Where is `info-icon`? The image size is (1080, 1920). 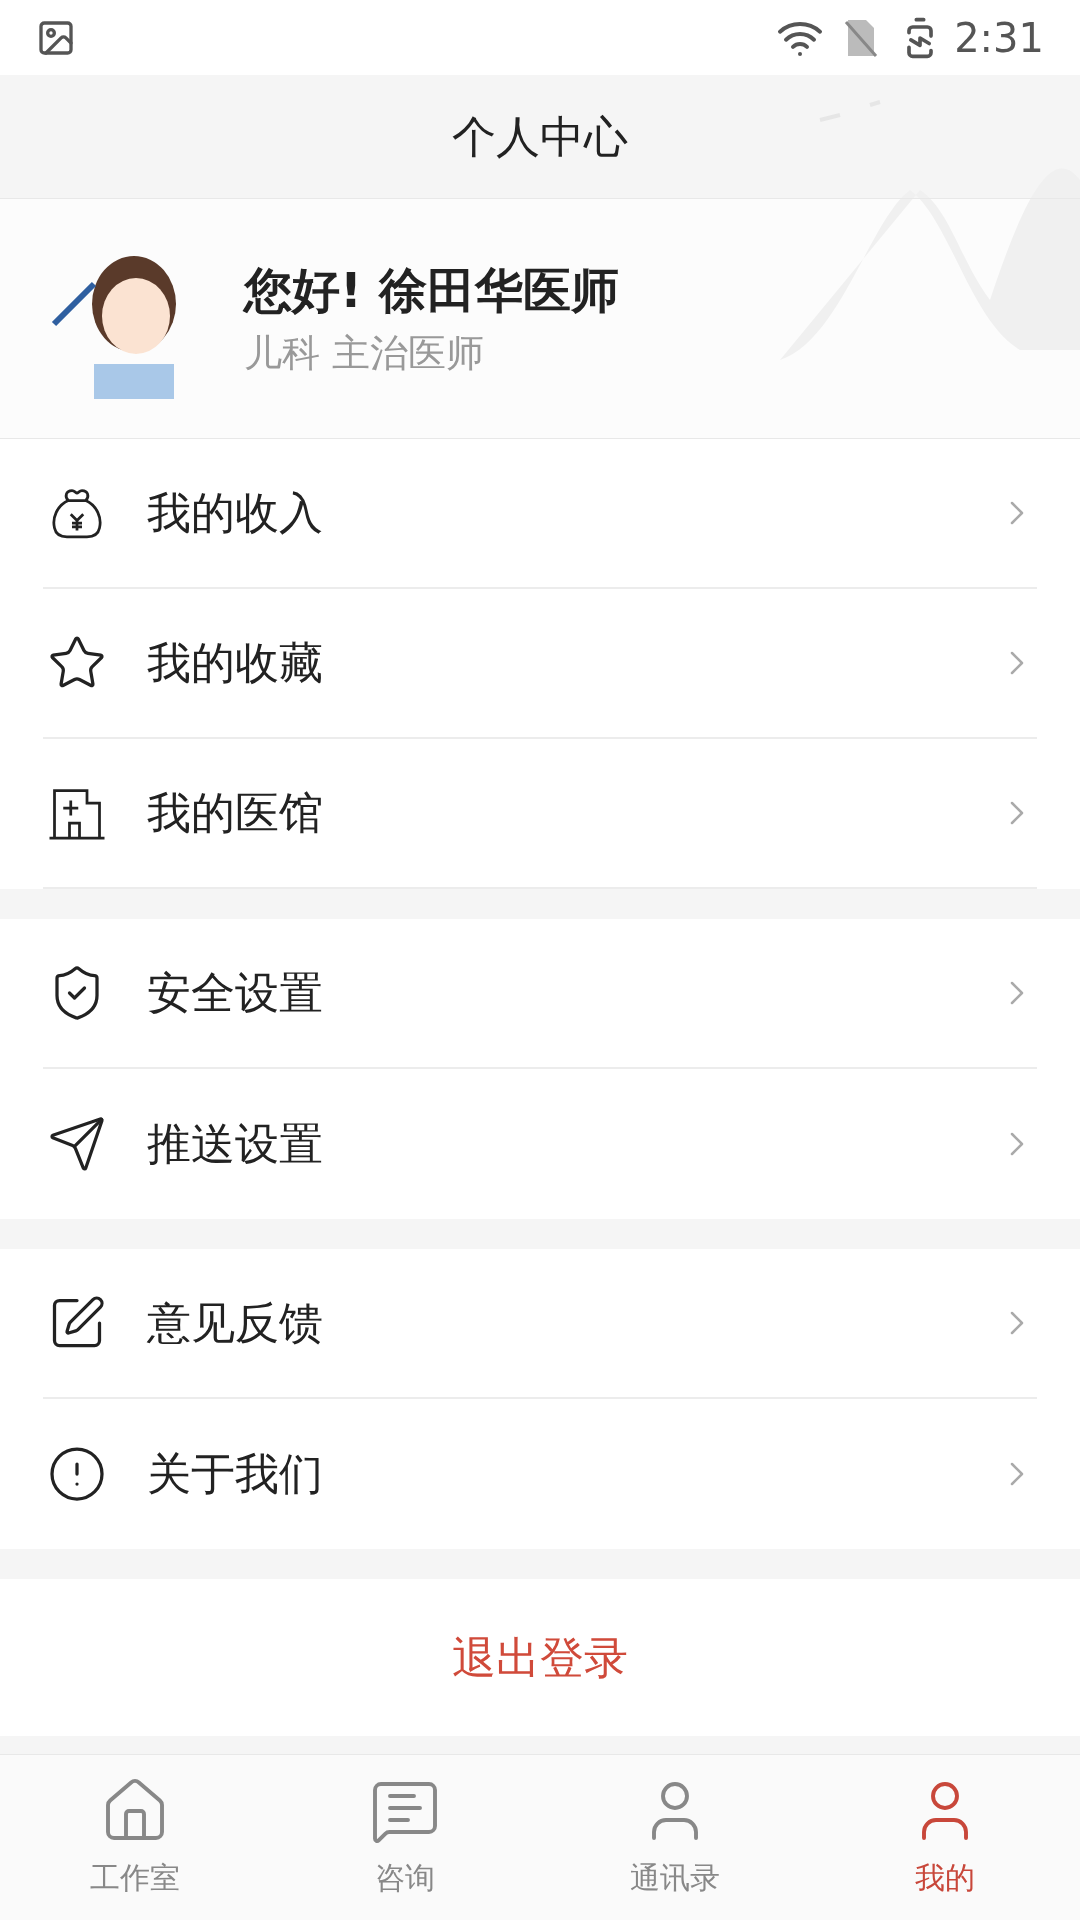
info-icon is located at coordinates (77, 1474).